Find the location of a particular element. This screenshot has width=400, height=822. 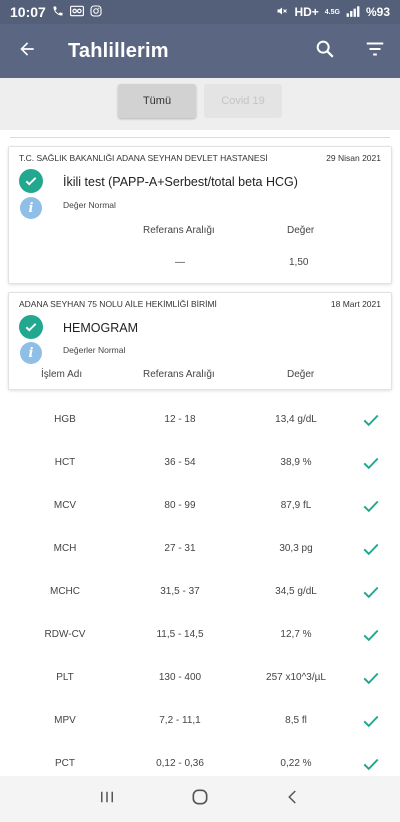

table-row: PCT 0,12 - 0,36 0,22 % is located at coordinates (200, 759).